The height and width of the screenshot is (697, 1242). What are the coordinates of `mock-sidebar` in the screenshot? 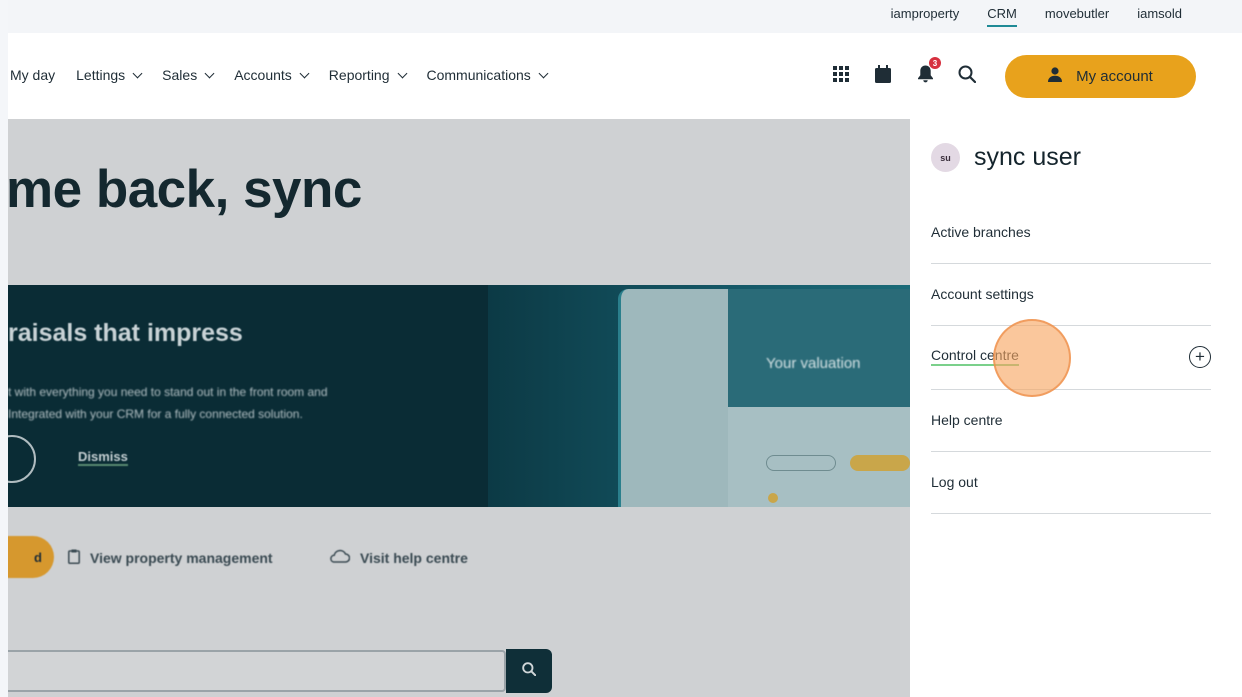 It's located at (673, 398).